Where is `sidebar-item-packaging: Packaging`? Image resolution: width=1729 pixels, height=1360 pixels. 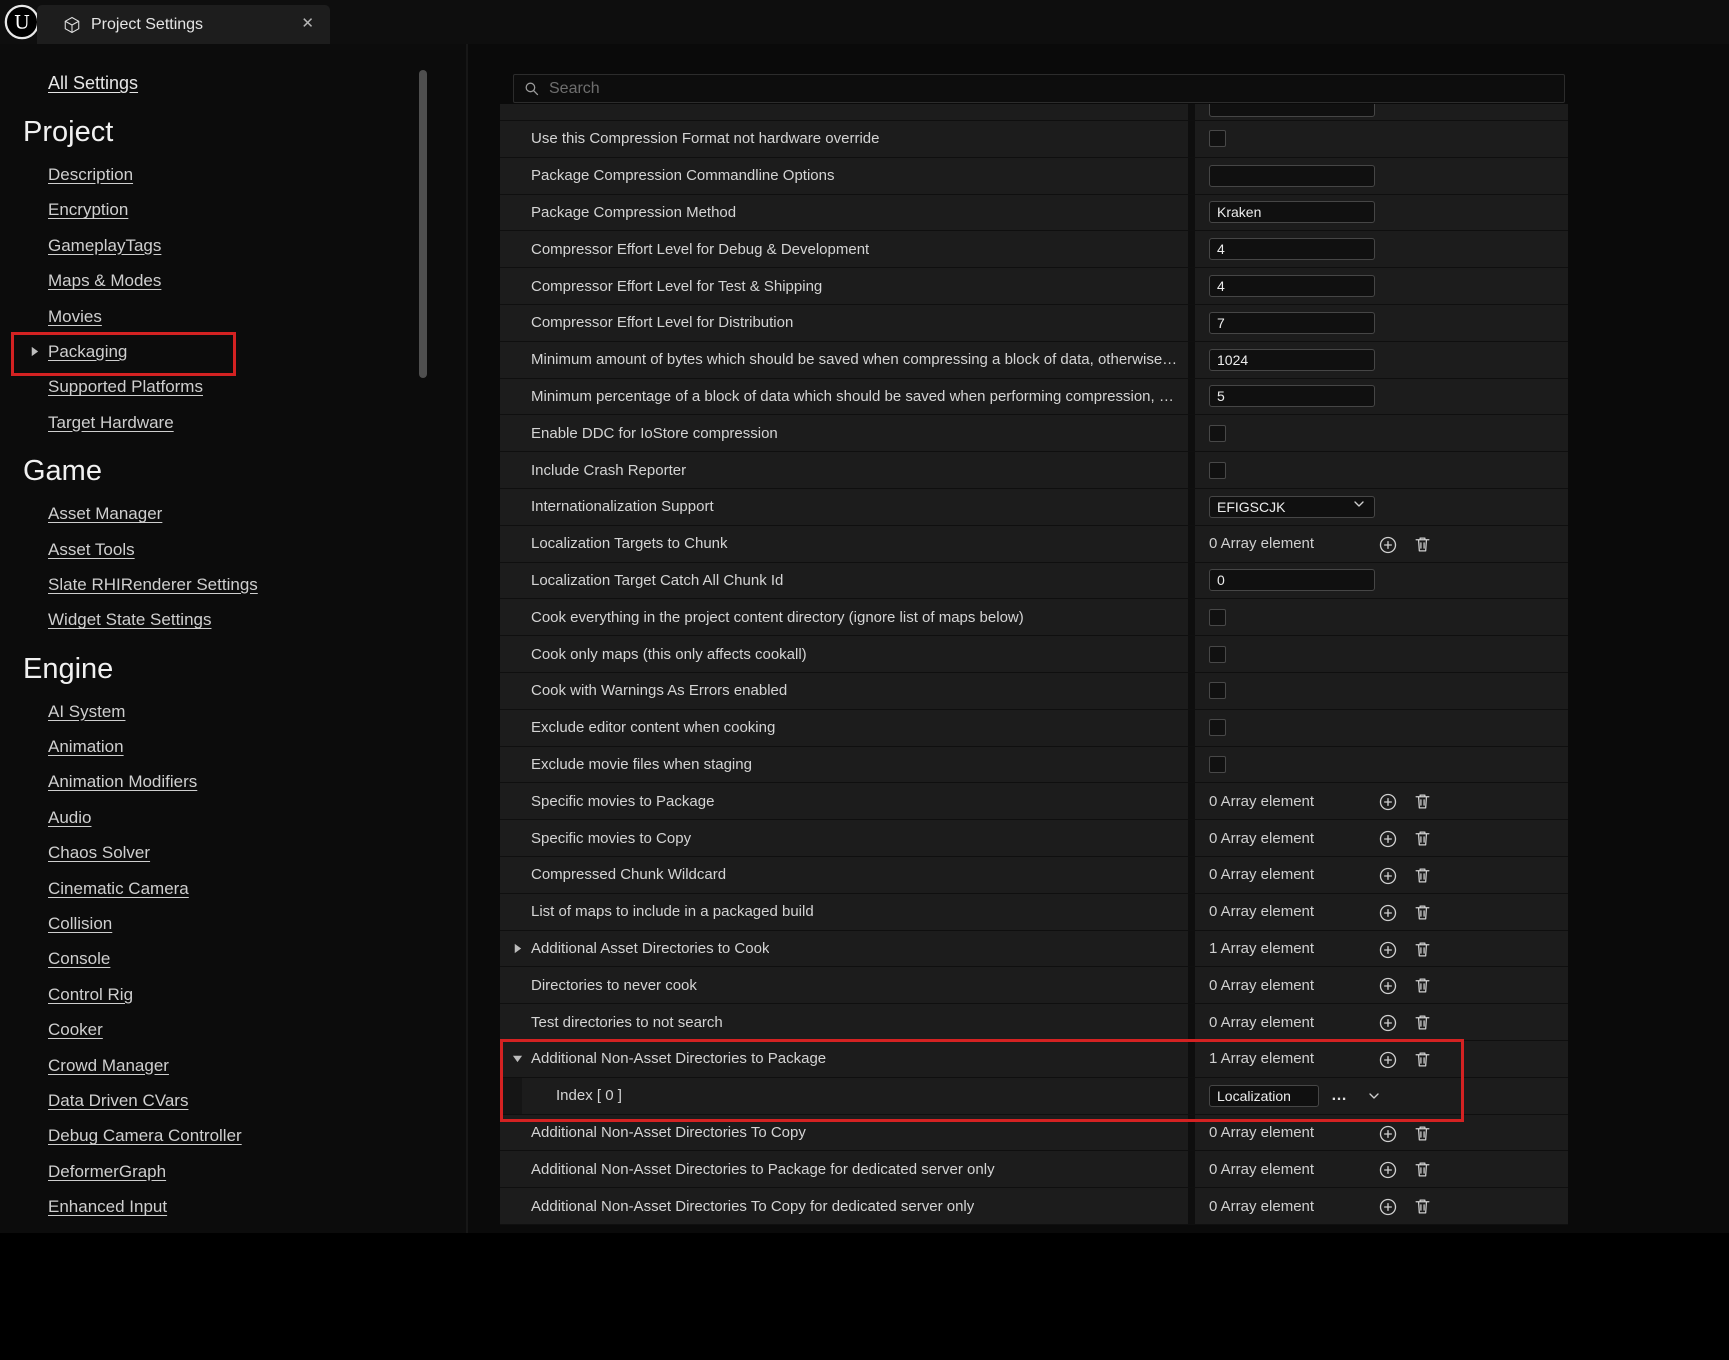
sidebar-item-packaging: Packaging is located at coordinates (233, 354).